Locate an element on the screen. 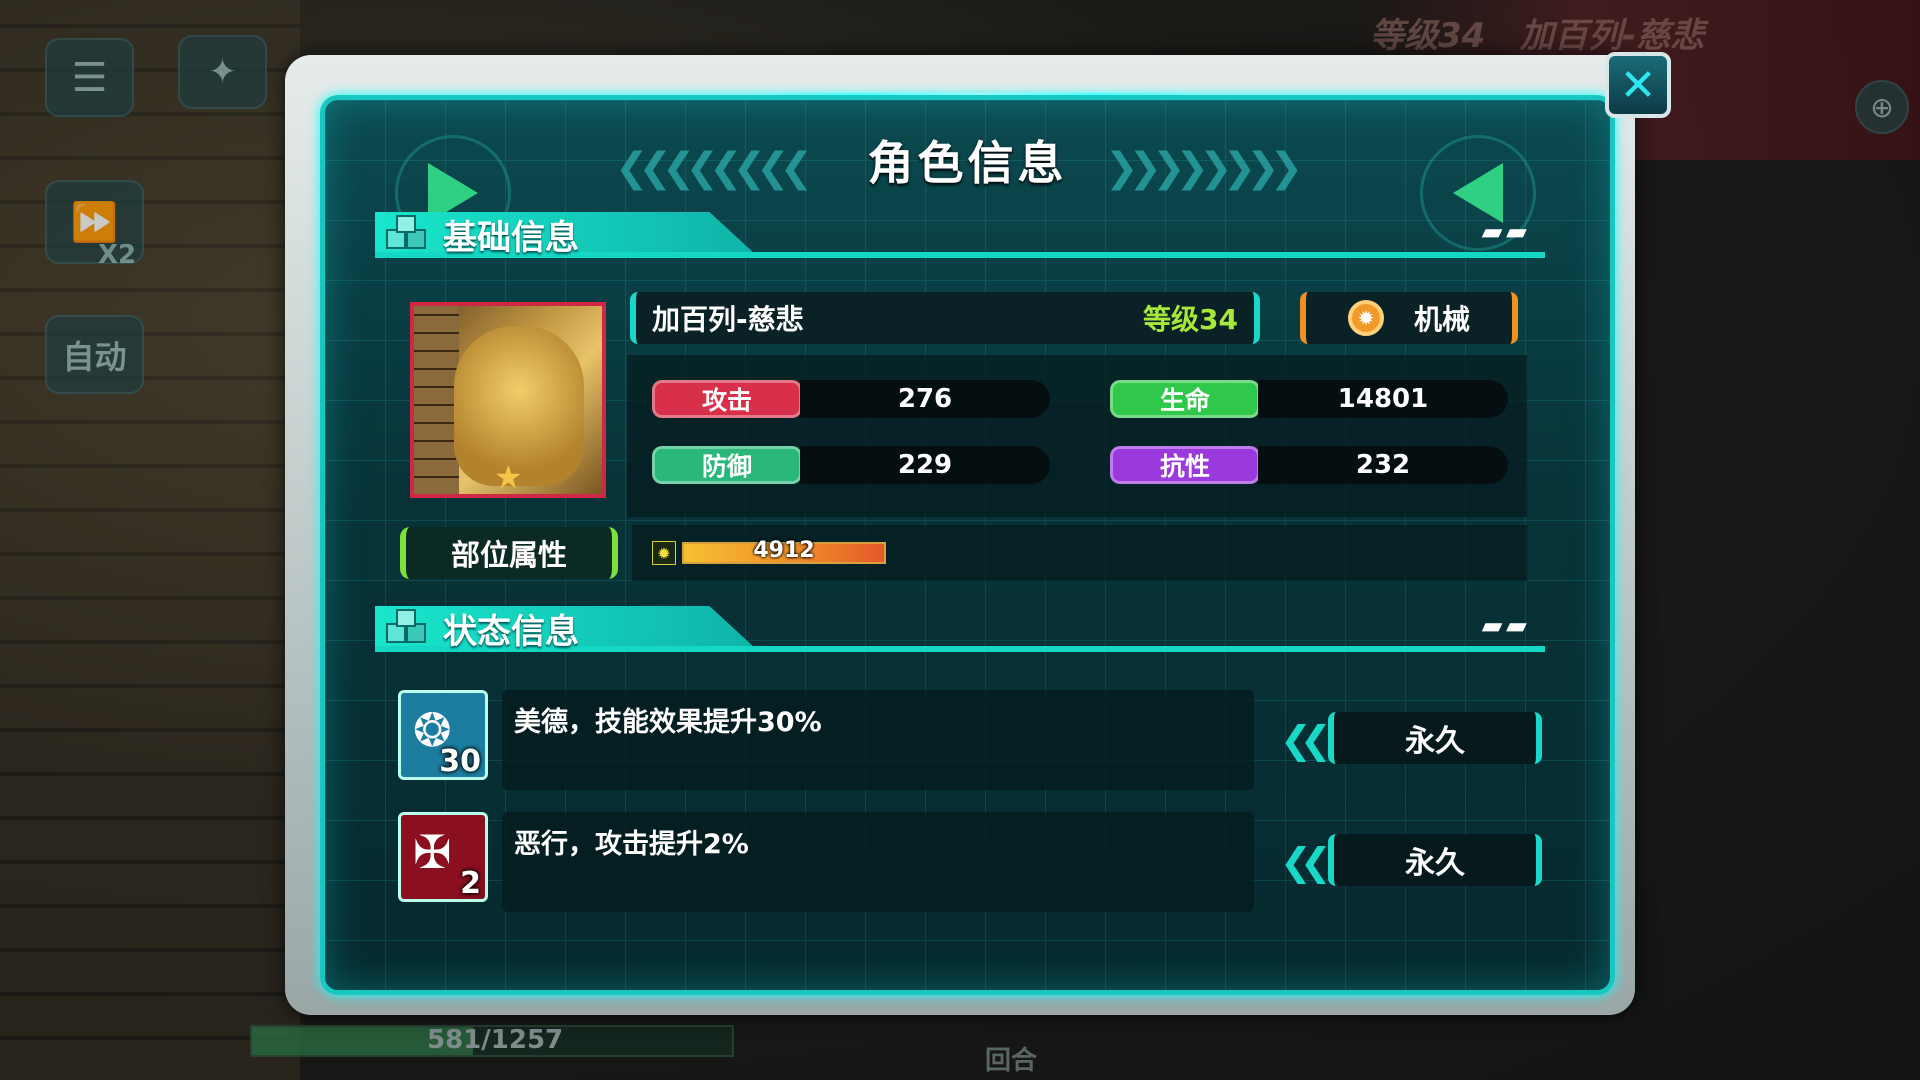  stat-value: 276 is located at coordinates (925, 399).